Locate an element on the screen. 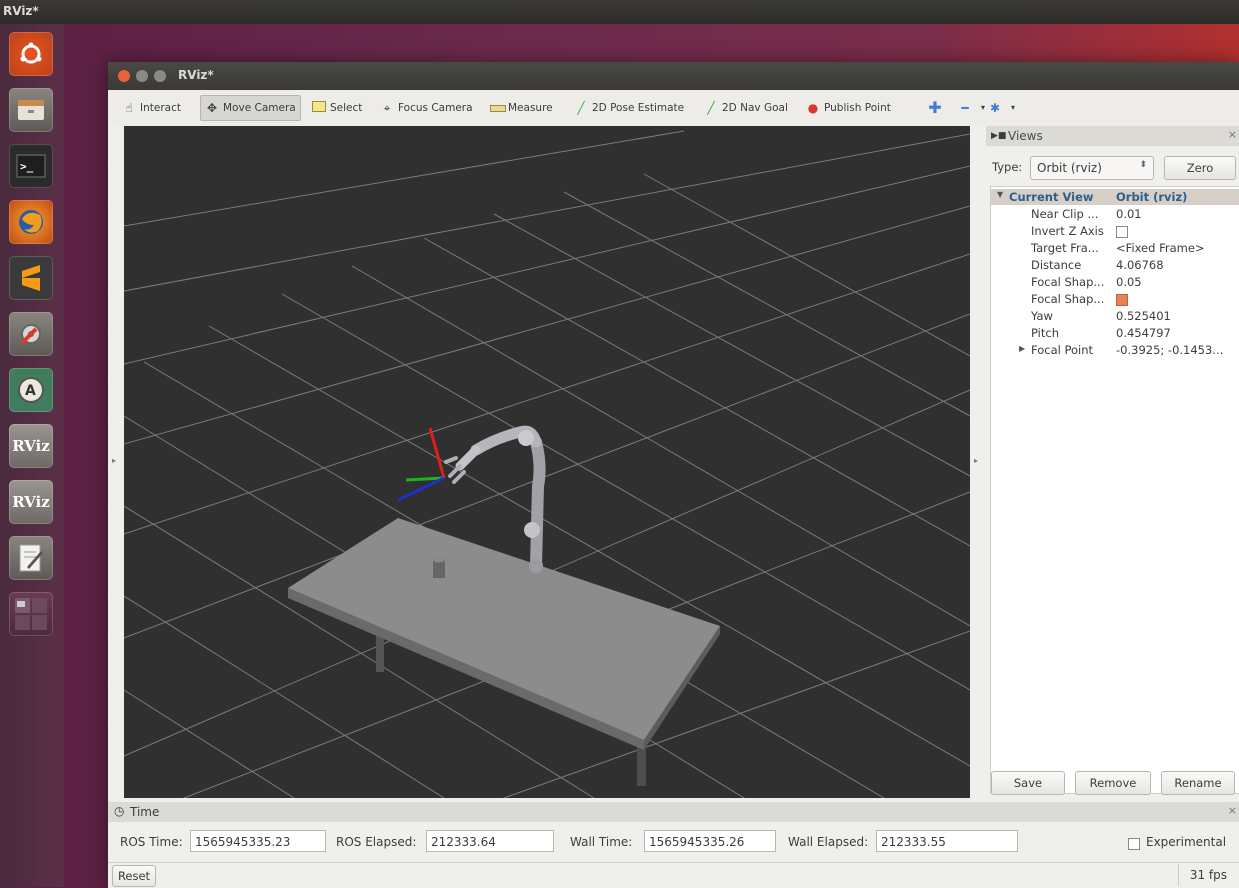 The width and height of the screenshot is (1239, 888). firefox-icon is located at coordinates (31, 222).